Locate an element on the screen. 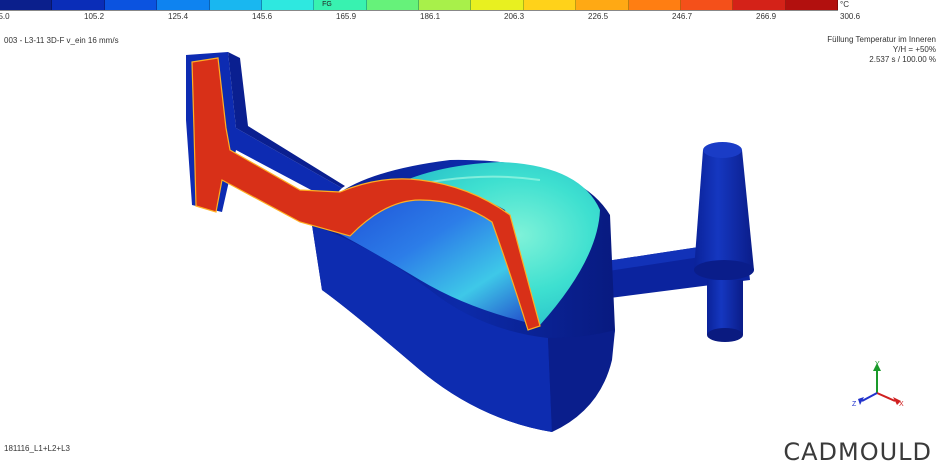 Image resolution: width=940 pixels, height=468 pixels. runner-arm-right is located at coordinates (677, 242).